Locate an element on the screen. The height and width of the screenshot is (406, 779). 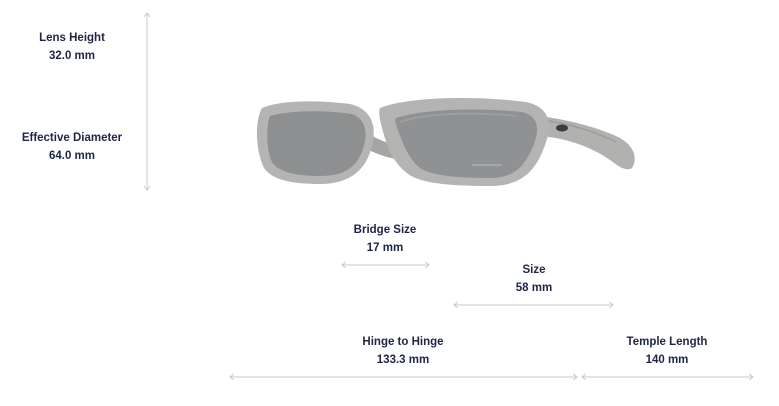
bridge-size-measurement: Bridge Size 17 mm is located at coordinates (385, 239).